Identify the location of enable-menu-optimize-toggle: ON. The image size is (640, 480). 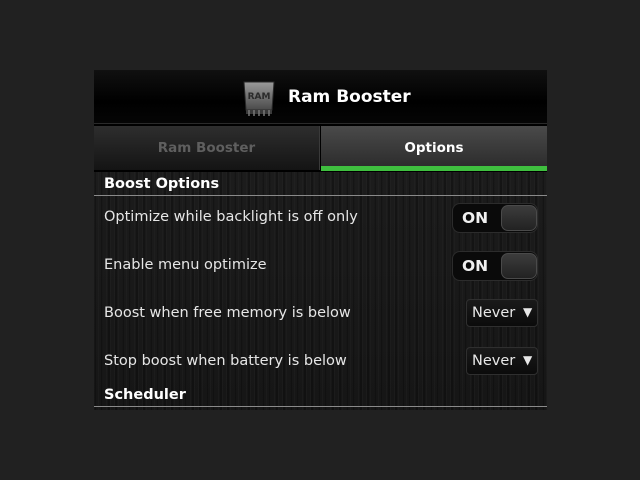
(495, 266).